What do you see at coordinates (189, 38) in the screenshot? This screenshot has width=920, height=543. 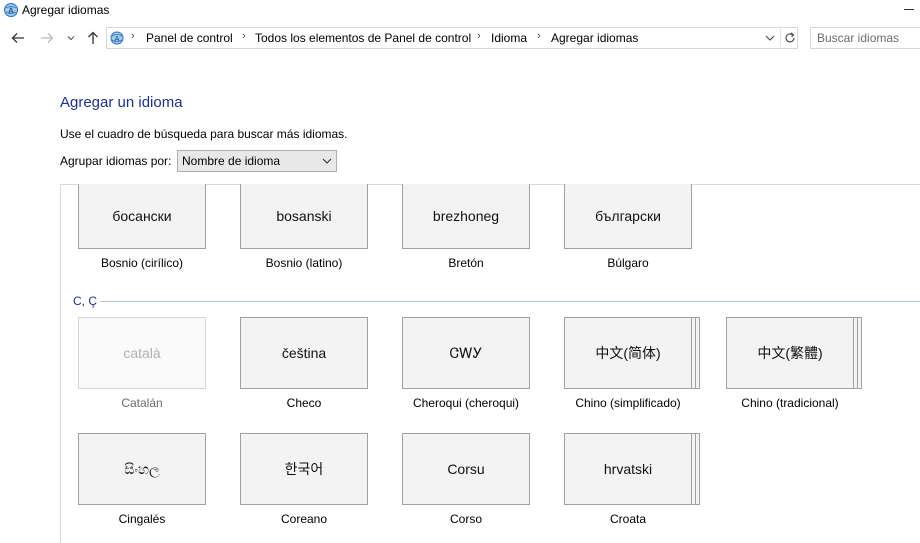 I see `breadcrumb-panel-de-control: Panel de control` at bounding box center [189, 38].